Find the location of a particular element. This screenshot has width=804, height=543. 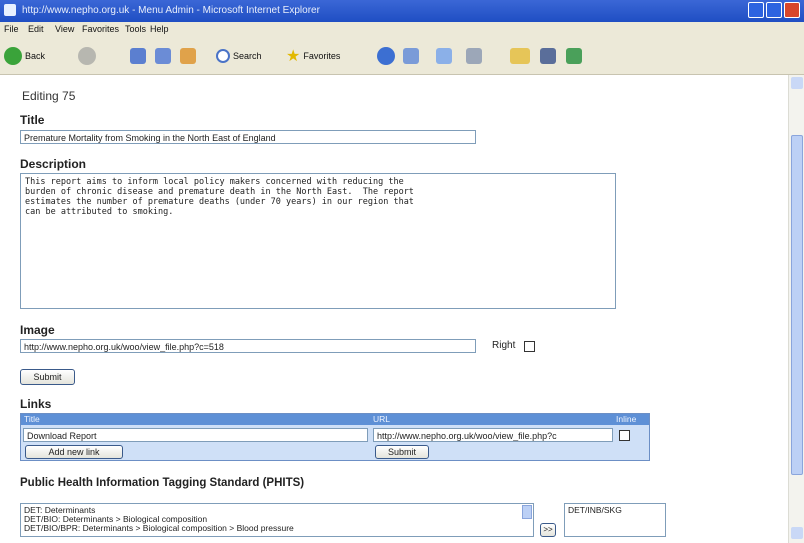

messenger-button is located at coordinates (574, 56).